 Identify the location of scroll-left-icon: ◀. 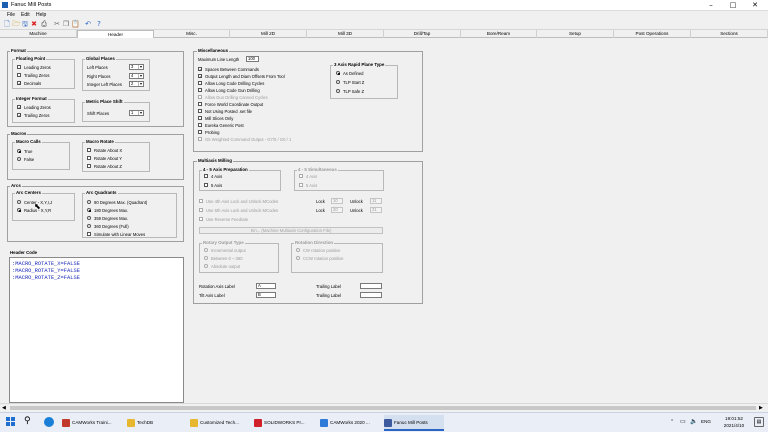
(4, 408).